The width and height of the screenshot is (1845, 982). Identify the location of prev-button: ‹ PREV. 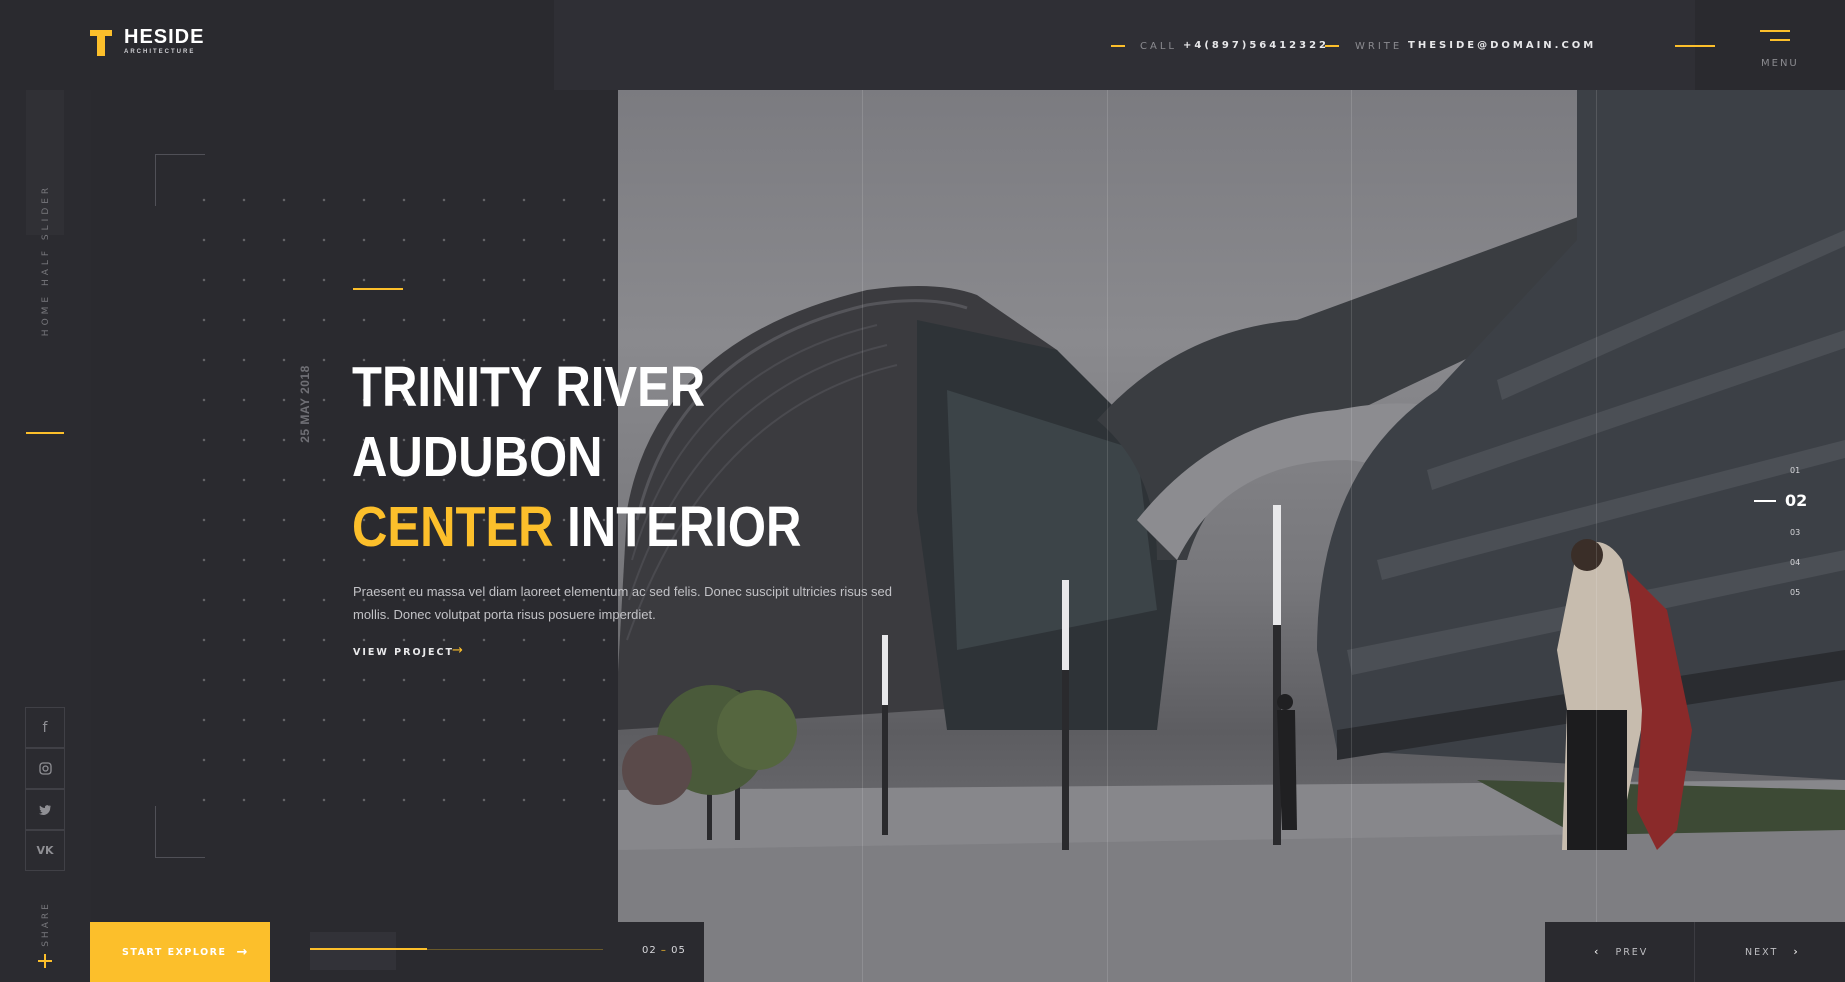
(1621, 951).